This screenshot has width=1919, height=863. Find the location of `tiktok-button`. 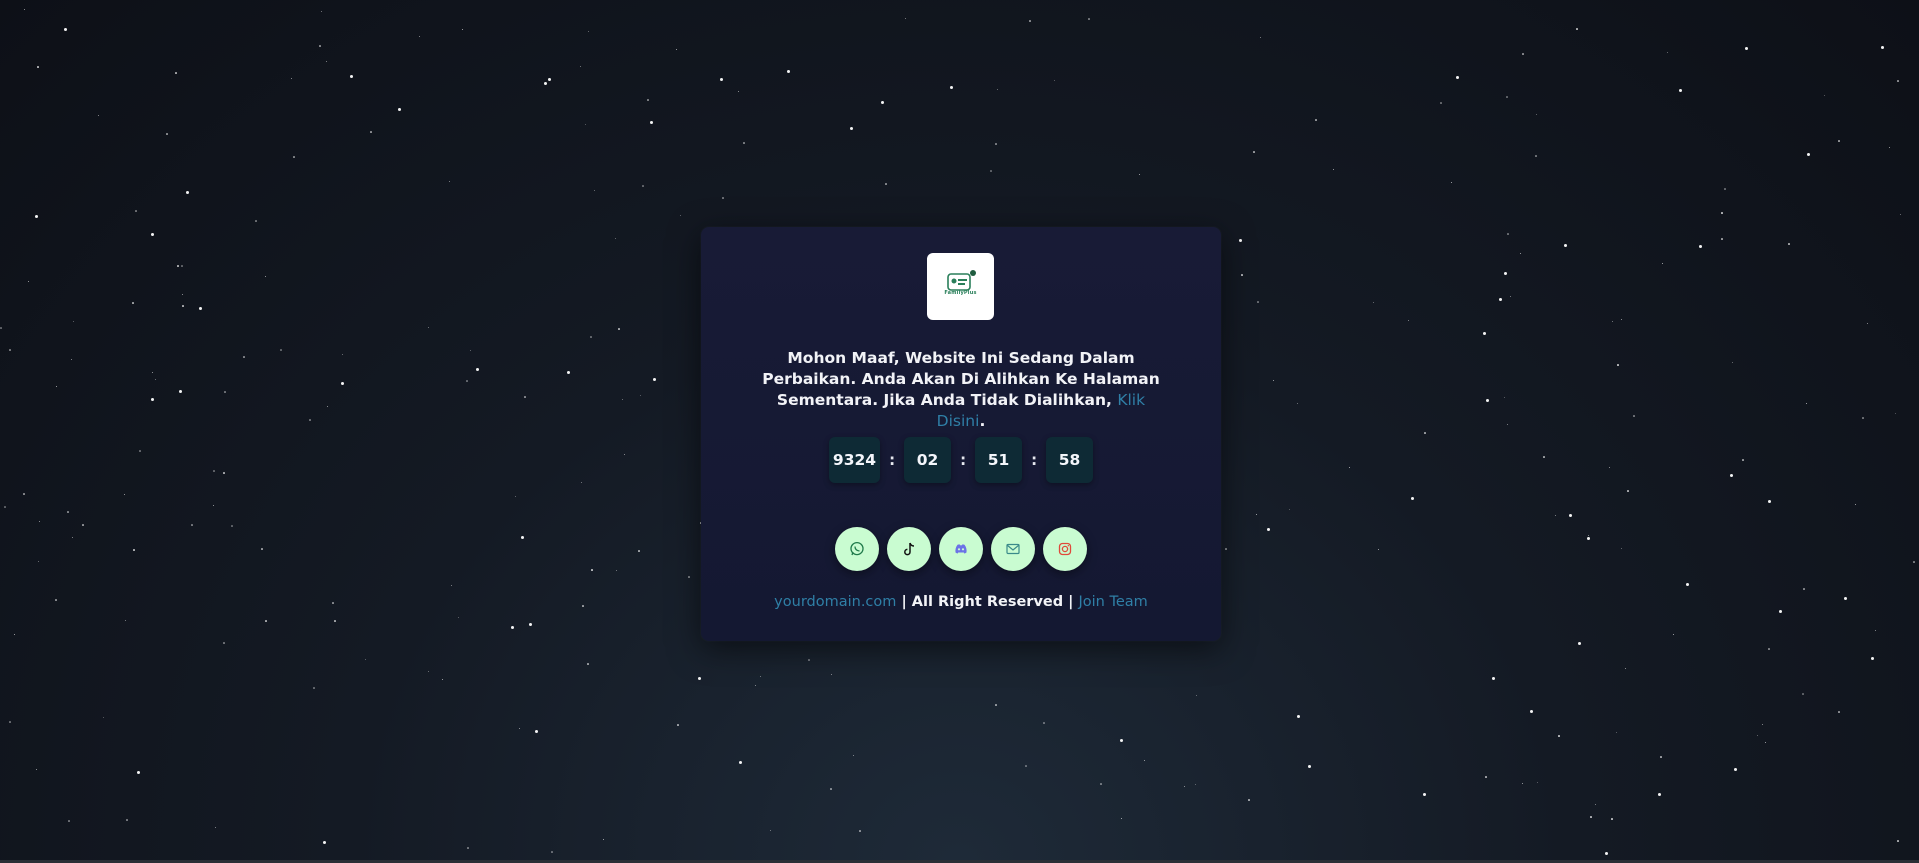

tiktok-button is located at coordinates (909, 549).